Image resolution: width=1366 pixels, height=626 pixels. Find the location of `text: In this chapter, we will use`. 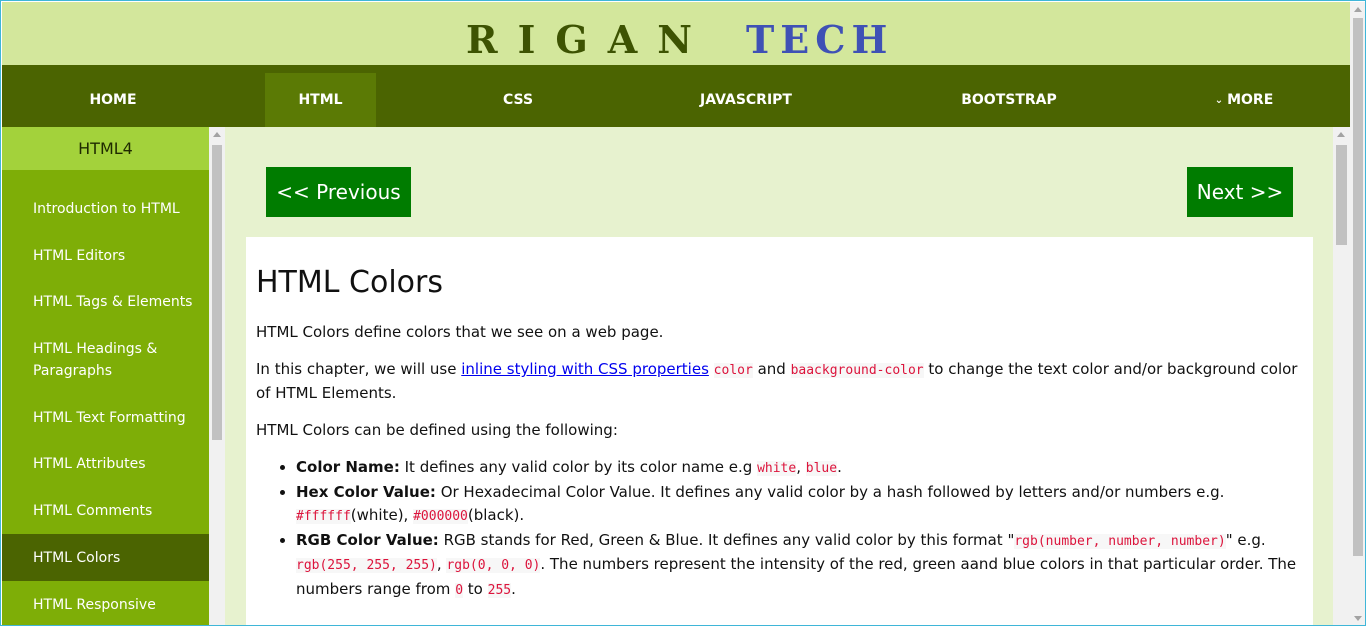

text: In this chapter, we will use is located at coordinates (359, 369).